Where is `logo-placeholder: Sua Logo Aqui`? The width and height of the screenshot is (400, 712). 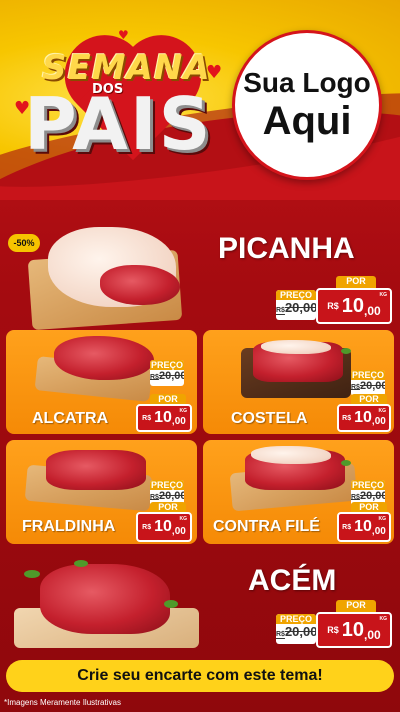 logo-placeholder: Sua Logo Aqui is located at coordinates (307, 105).